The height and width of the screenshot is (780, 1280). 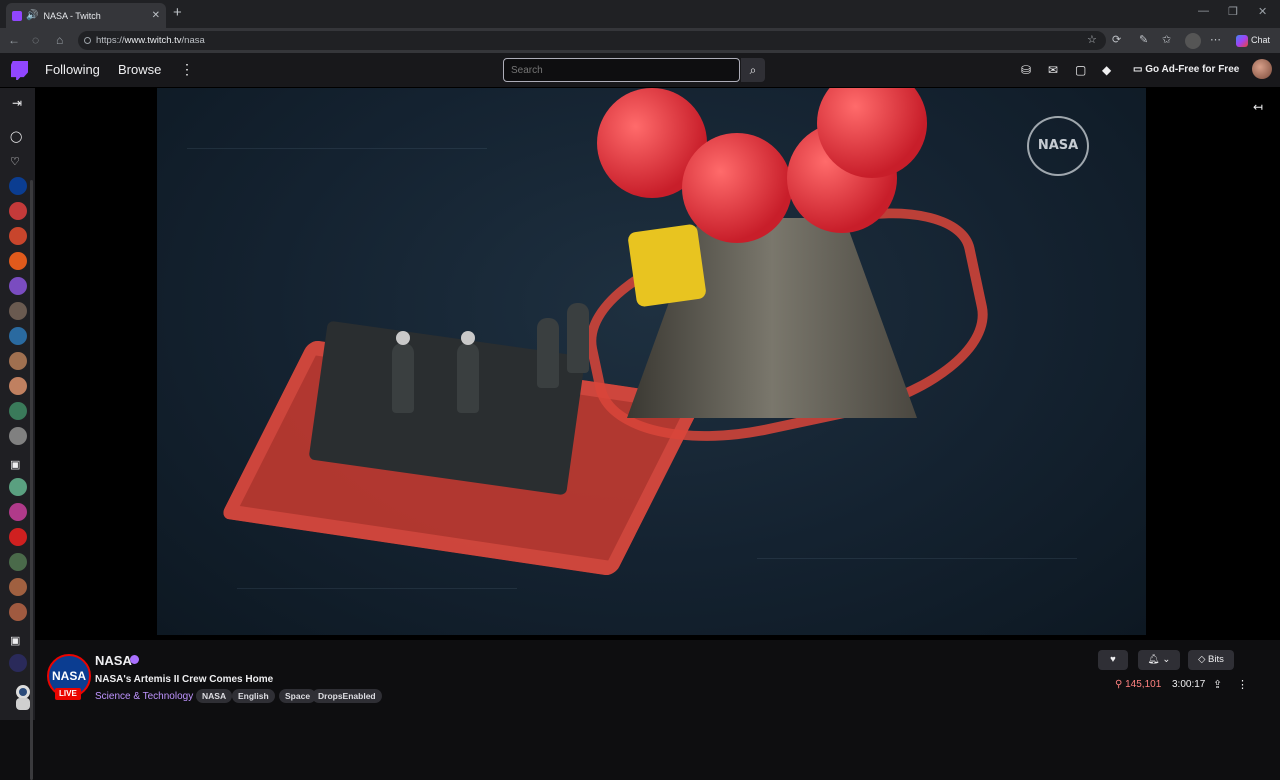 I want to click on speaker-icon: 🔊, so click(x=32, y=15).